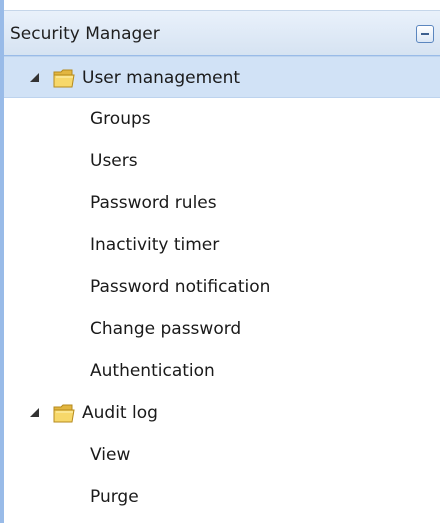 This screenshot has height=523, width=440. What do you see at coordinates (222, 371) in the screenshot?
I see `tree-item-authentication: Authentication` at bounding box center [222, 371].